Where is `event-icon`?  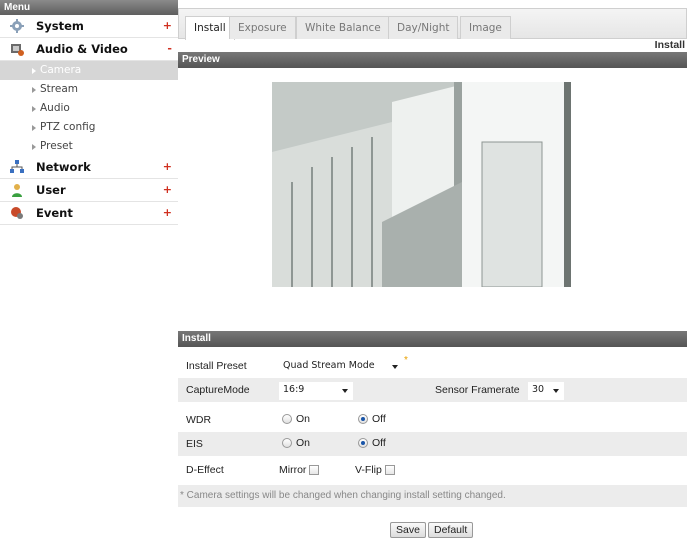 event-icon is located at coordinates (17, 213).